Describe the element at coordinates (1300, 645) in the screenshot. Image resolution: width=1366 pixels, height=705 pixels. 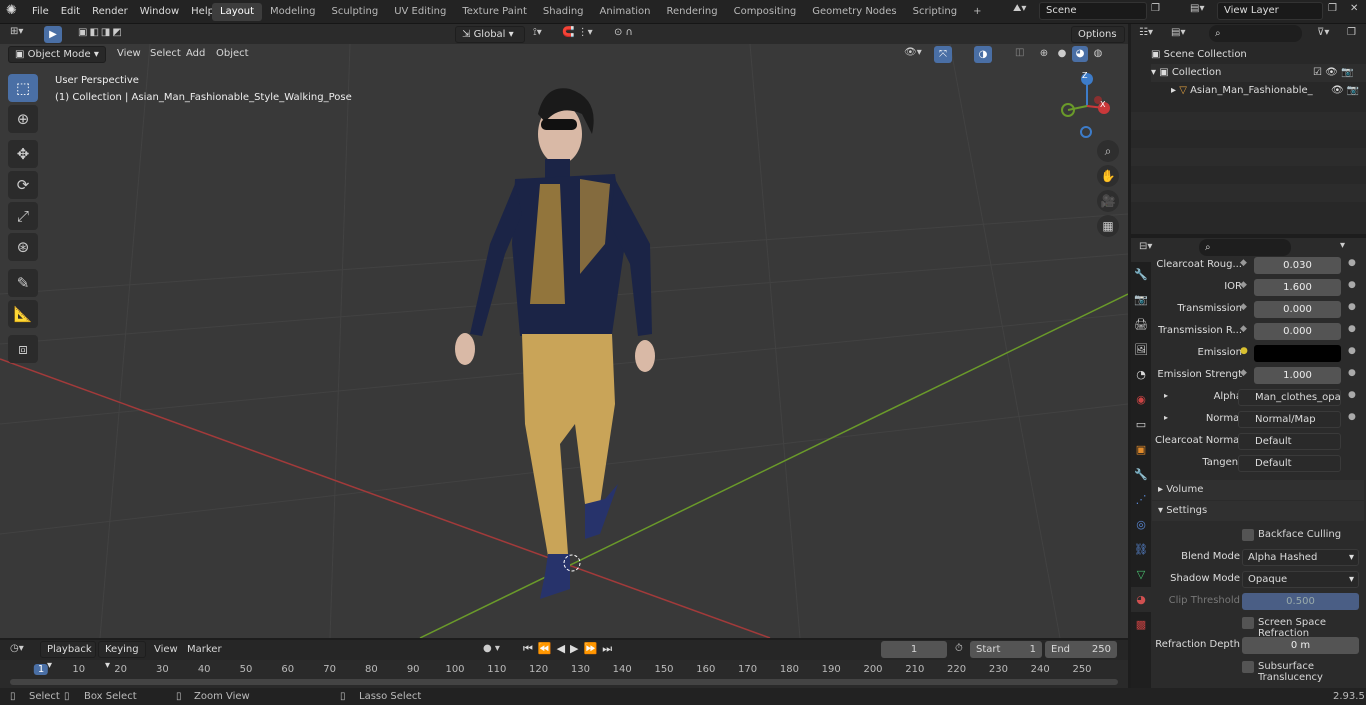
I see `refraction-depth-field: 0 m` at that location.